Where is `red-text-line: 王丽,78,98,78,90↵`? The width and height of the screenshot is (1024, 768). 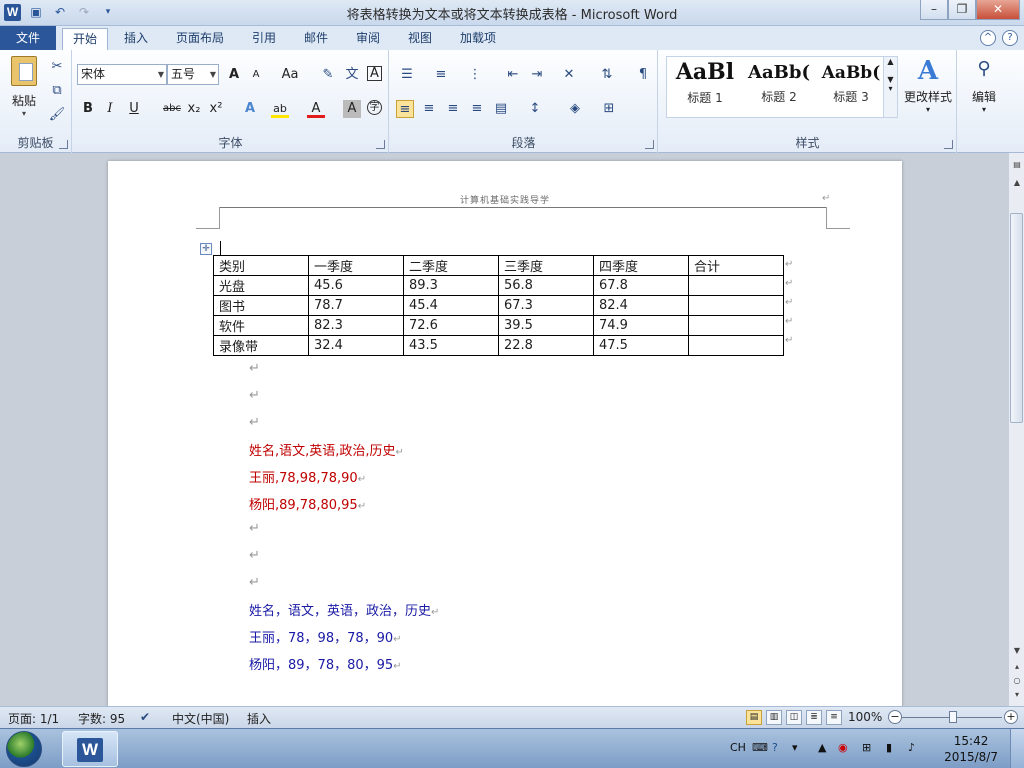
red-text-line: 王丽,78,98,78,90↵ is located at coordinates (307, 476).